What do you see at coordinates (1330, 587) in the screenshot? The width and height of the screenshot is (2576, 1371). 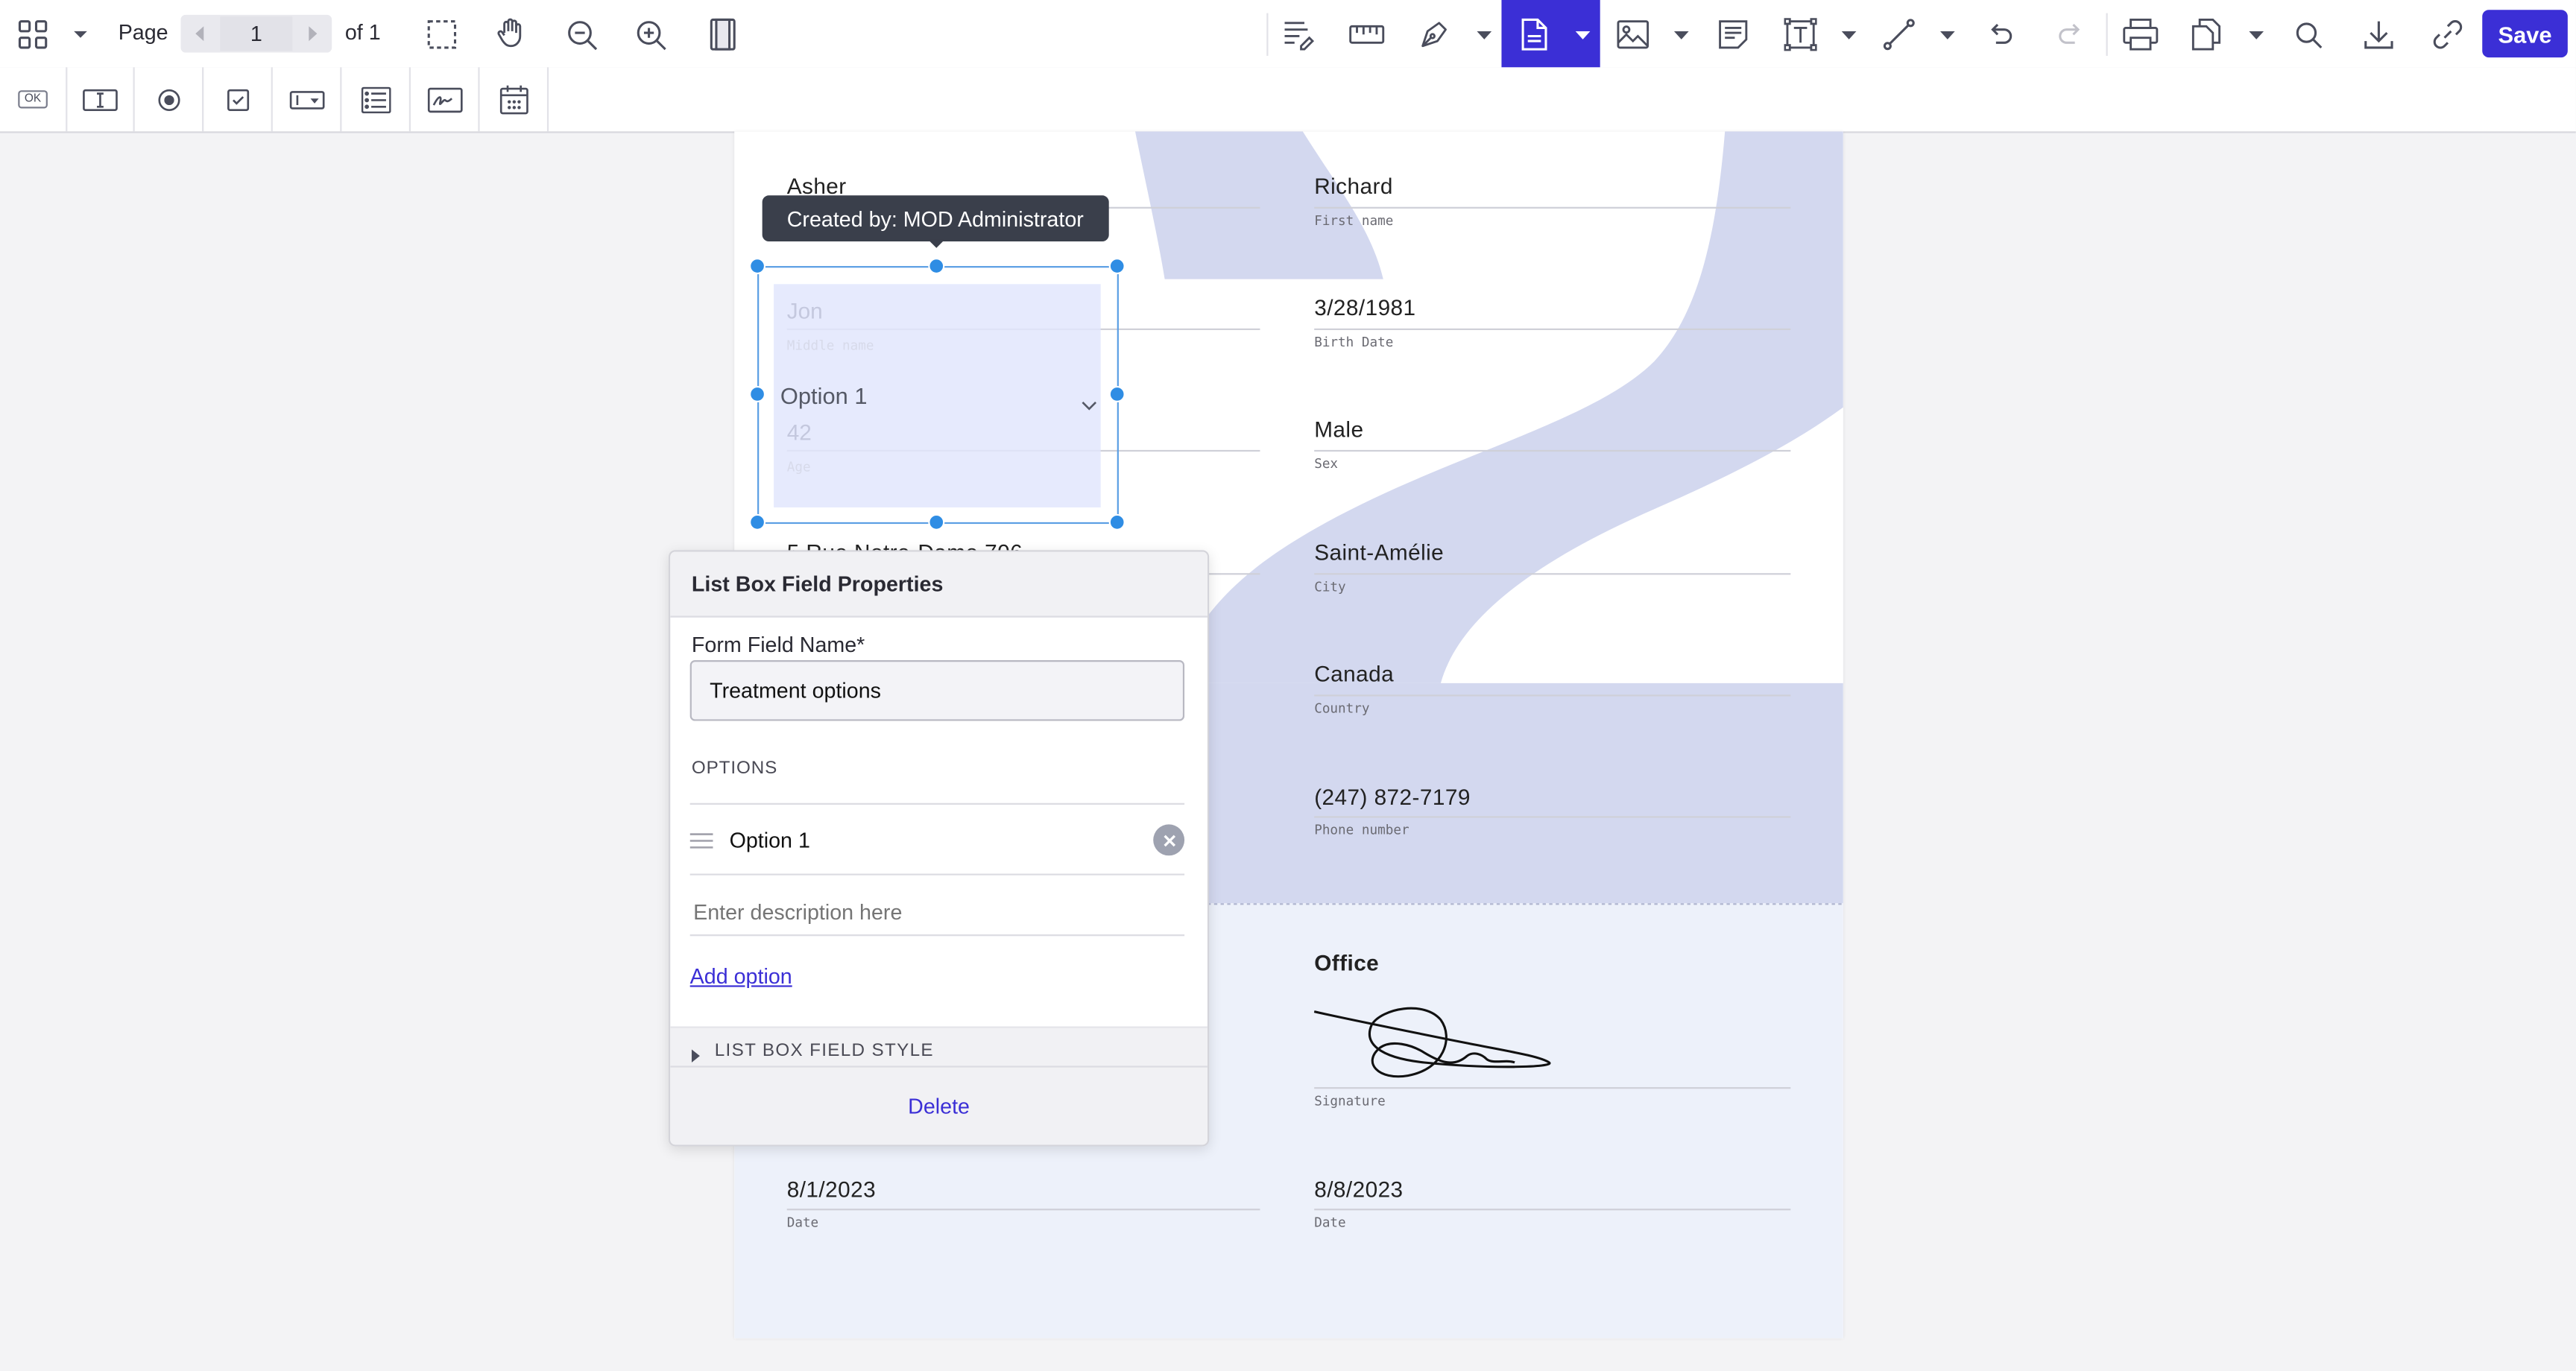 I see `city-label: City` at bounding box center [1330, 587].